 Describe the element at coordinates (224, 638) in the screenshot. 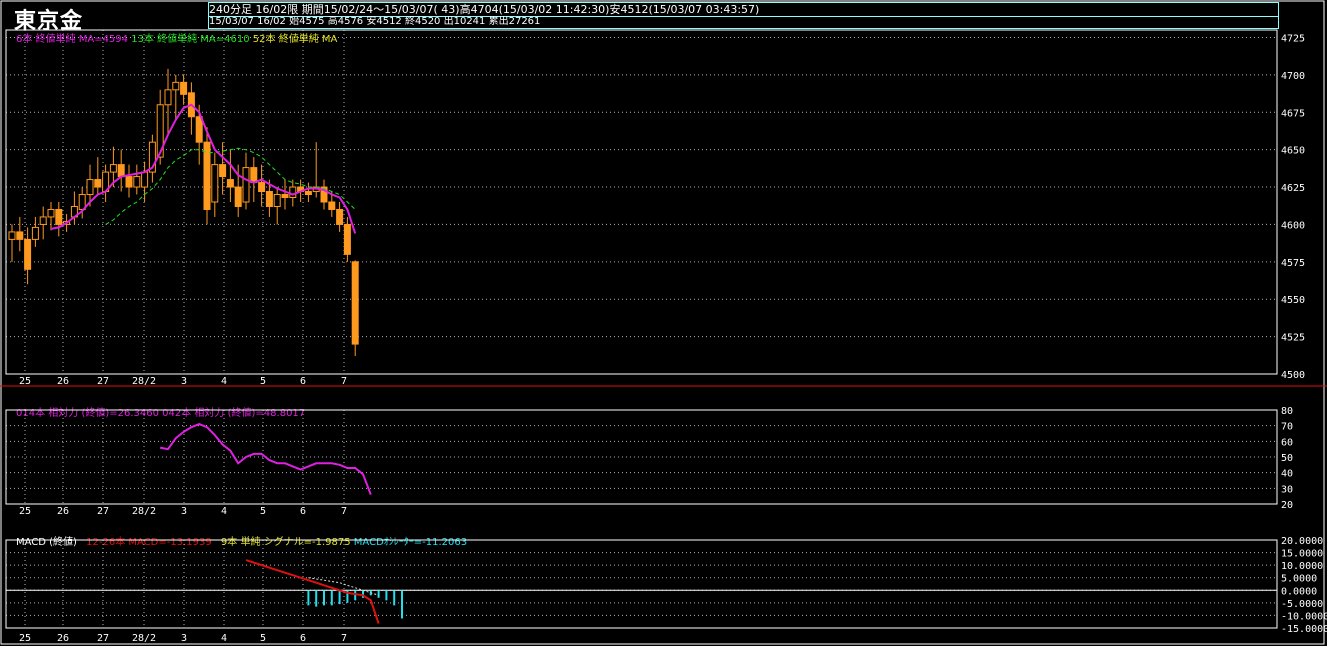

I see `macd-date-label: 4` at that location.